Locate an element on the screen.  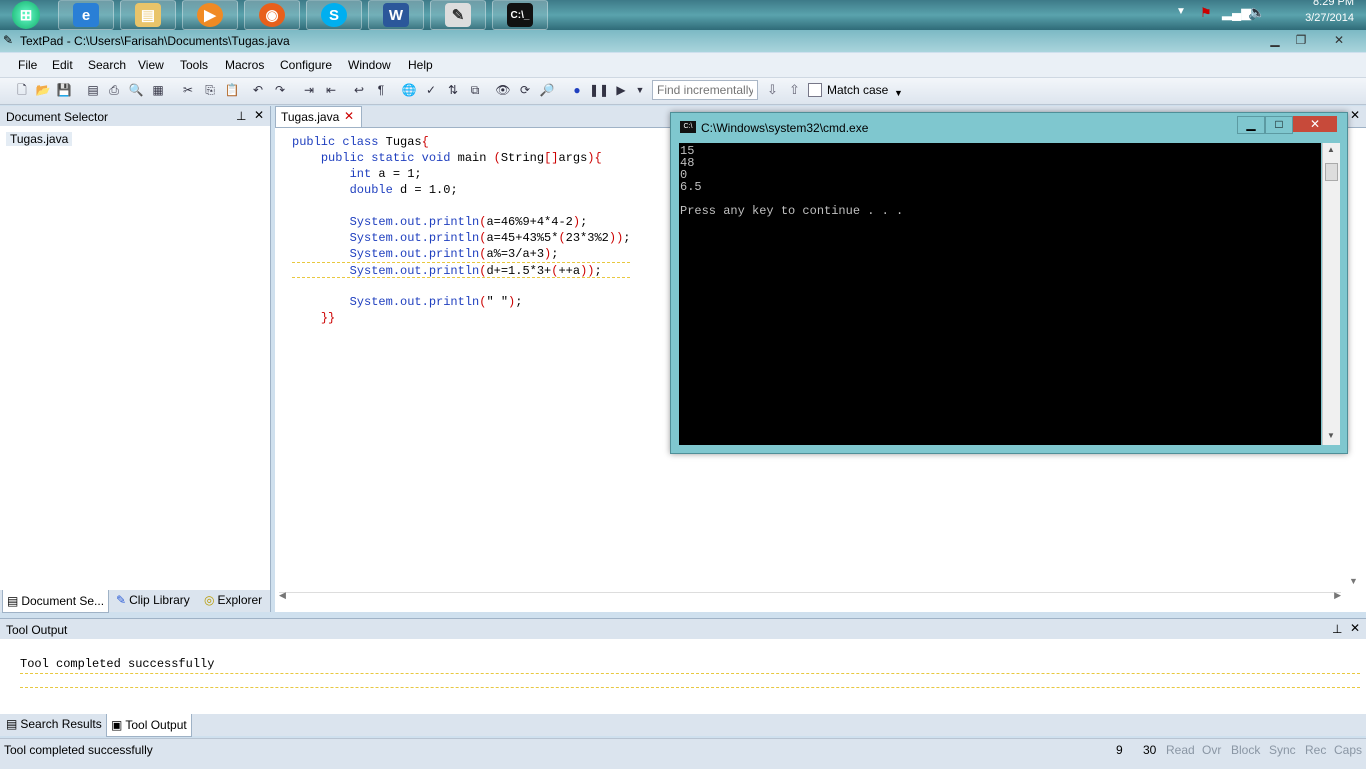
cmd-close-button: ✕ is located at coordinates (1315, 124).